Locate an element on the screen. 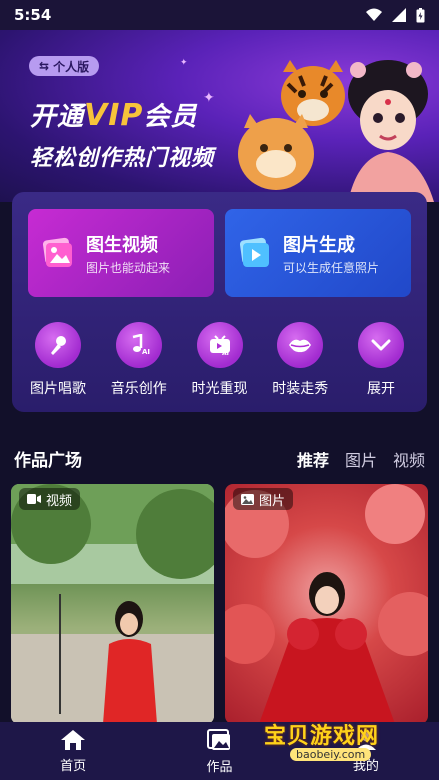 Image resolution: width=439 pixels, height=780 pixels. status-bar: 5:54 is located at coordinates (219, 15).